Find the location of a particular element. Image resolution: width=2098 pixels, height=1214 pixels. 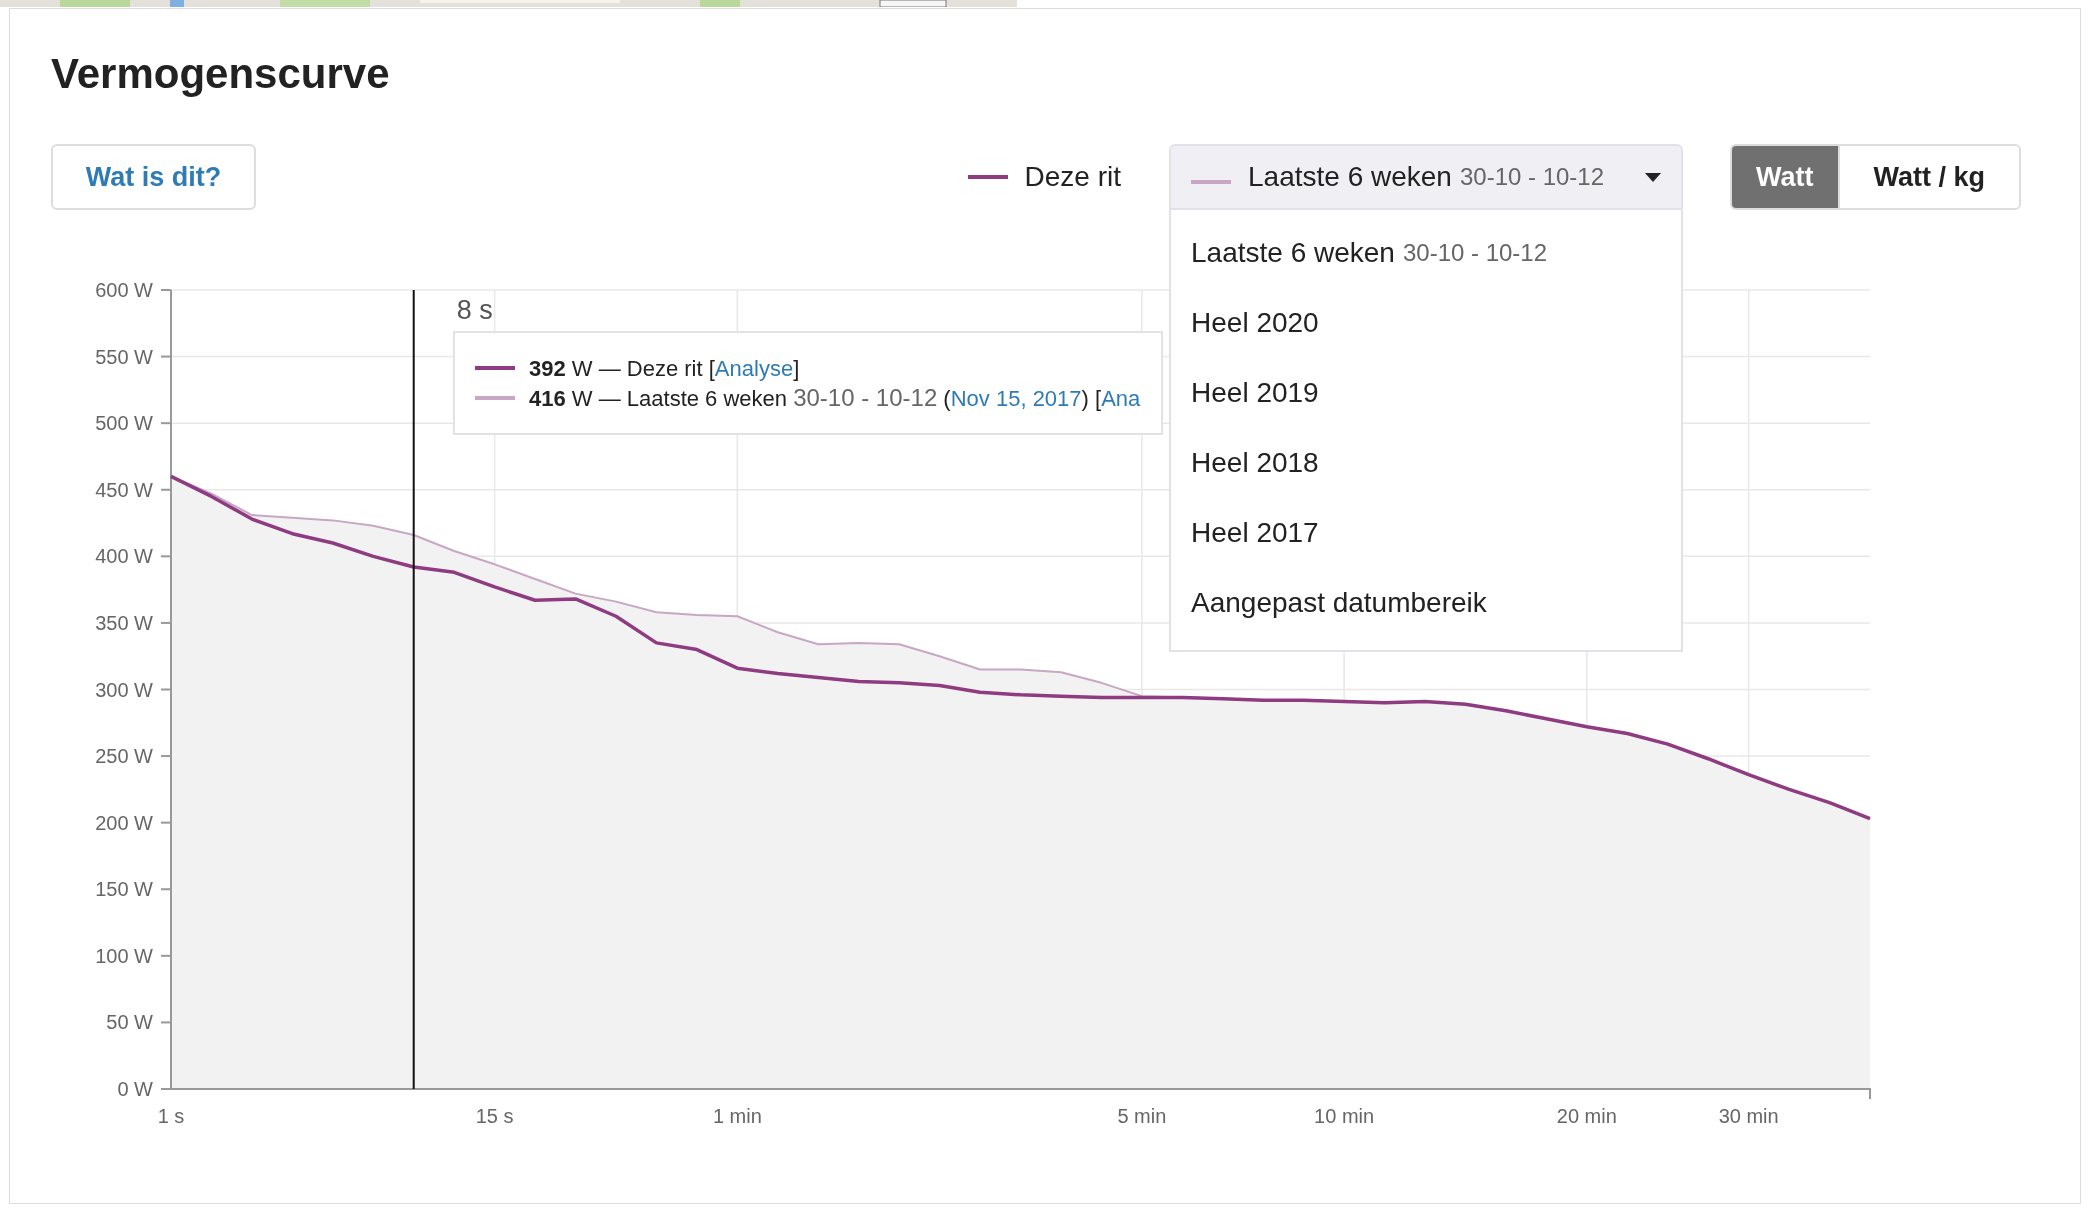

axis-label: 600 W is located at coordinates (124, 290).